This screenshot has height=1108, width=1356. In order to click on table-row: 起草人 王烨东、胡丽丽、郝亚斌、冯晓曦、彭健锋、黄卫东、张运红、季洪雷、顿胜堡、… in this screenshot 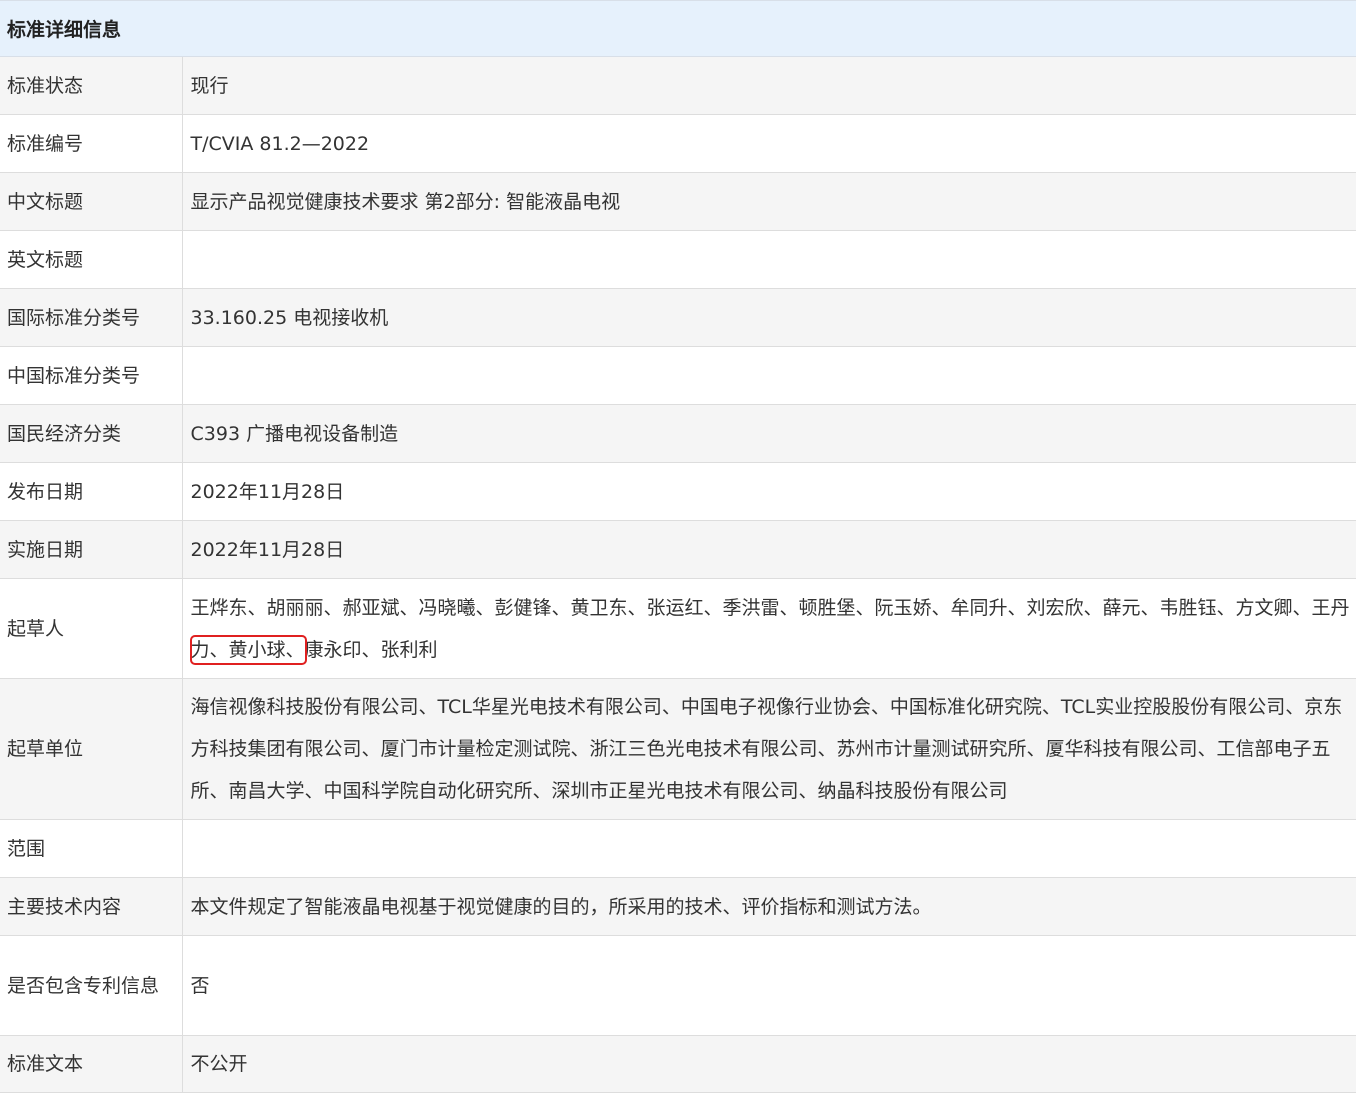, I will do `click(678, 628)`.